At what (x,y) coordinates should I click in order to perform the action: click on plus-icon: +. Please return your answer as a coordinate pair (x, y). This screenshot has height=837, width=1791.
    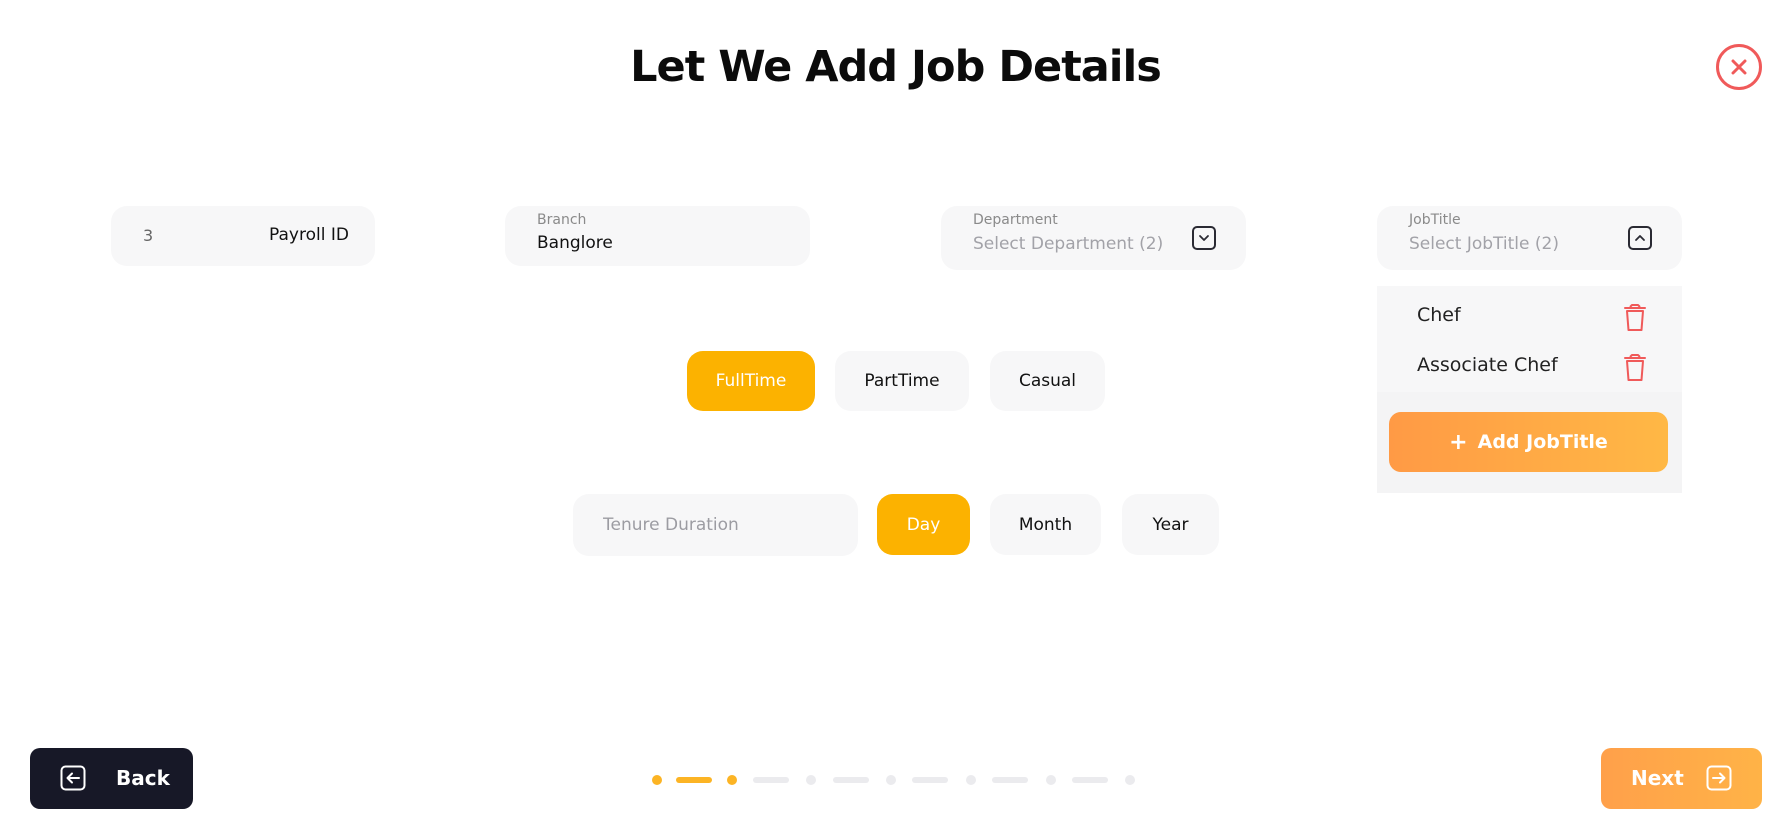
    Looking at the image, I should click on (1458, 442).